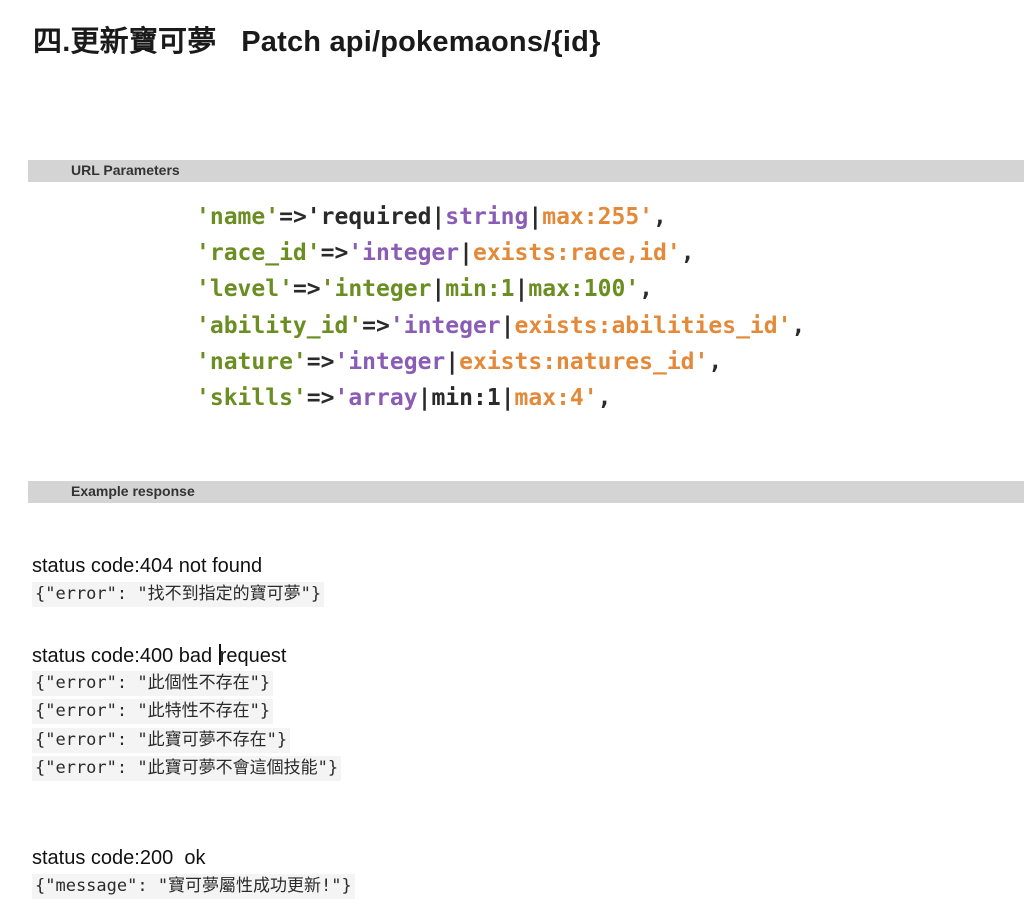 The width and height of the screenshot is (1024, 915). What do you see at coordinates (526, 492) in the screenshot?
I see `example-response-header: Example response` at bounding box center [526, 492].